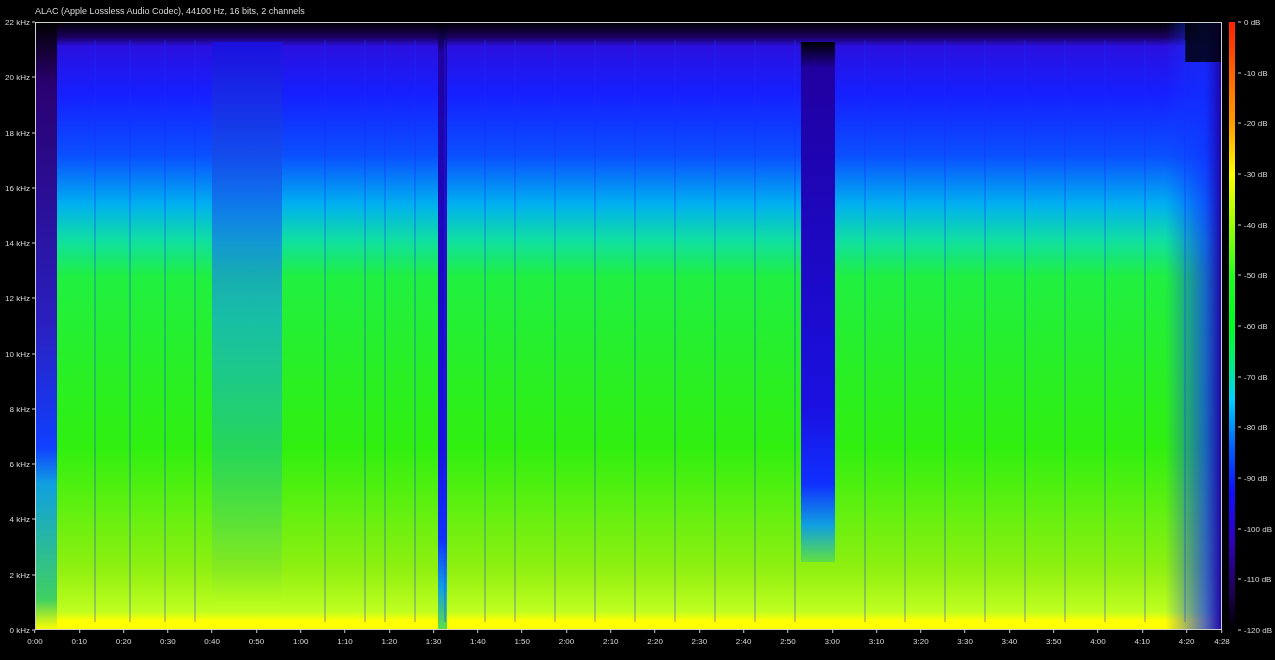 The width and height of the screenshot is (1275, 660). Describe the element at coordinates (566, 641) in the screenshot. I see `time-label: 2:00` at that location.